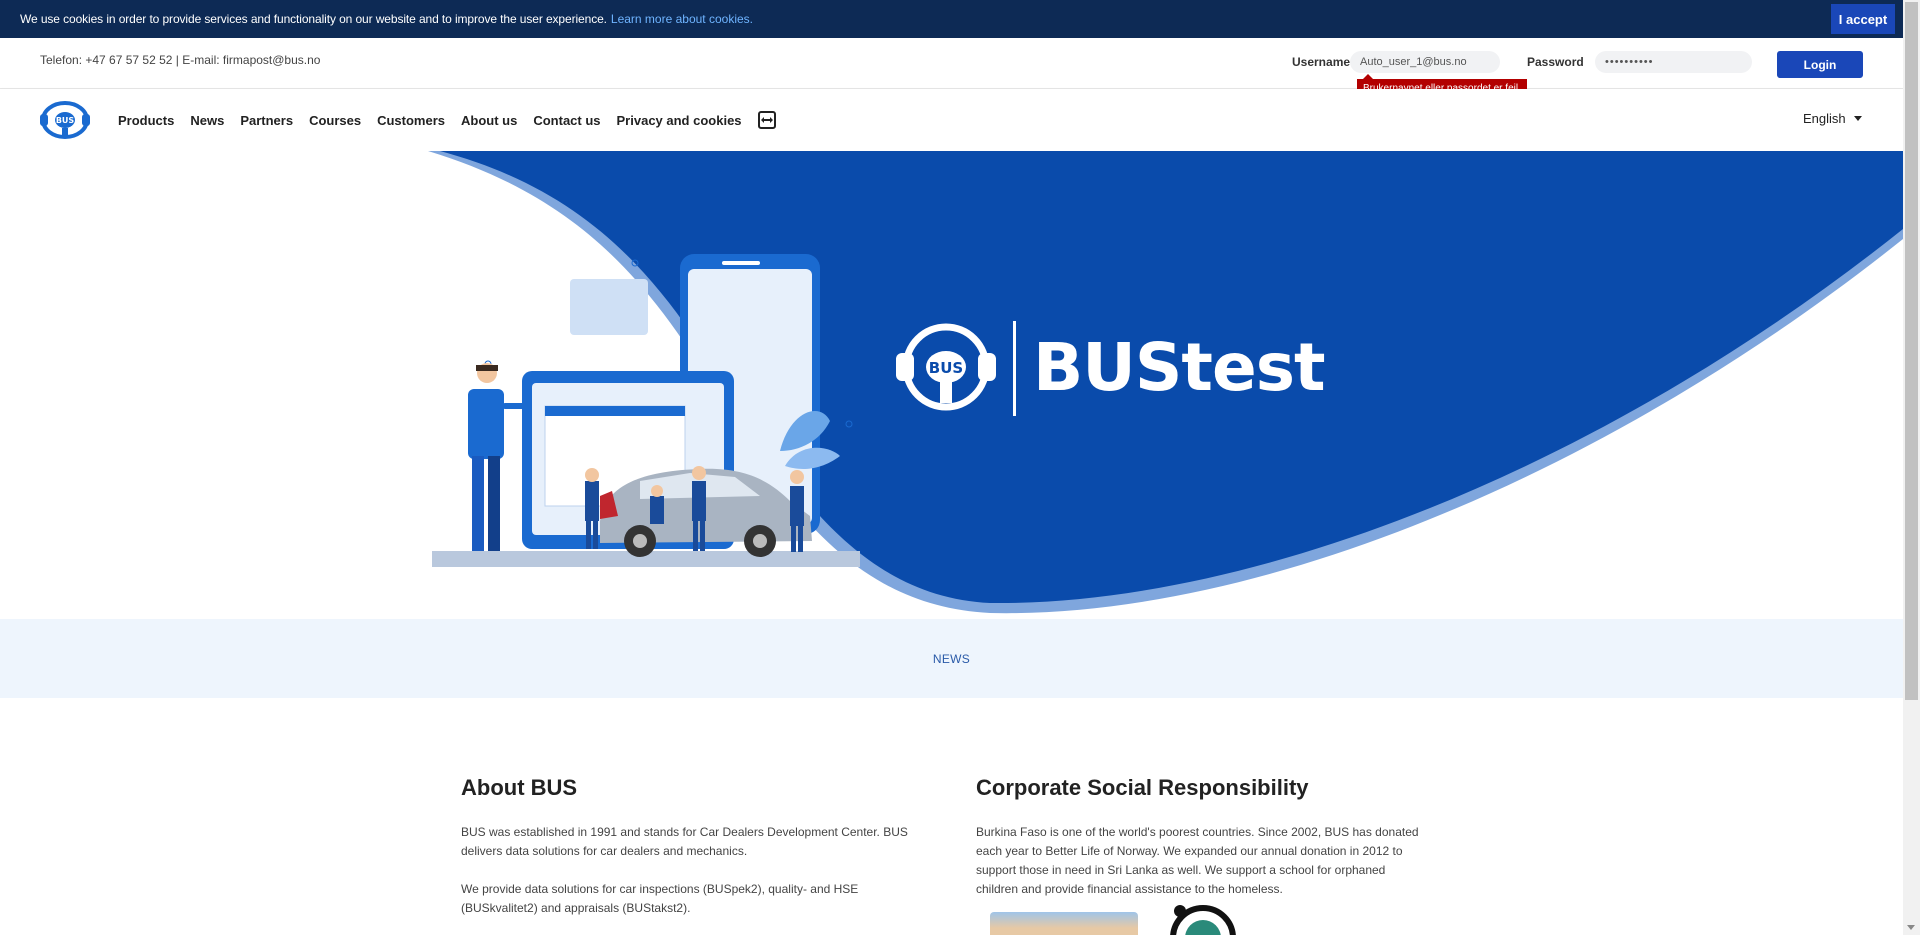 The height and width of the screenshot is (935, 1920). I want to click on password-input: ••••••••••, so click(1673, 62).